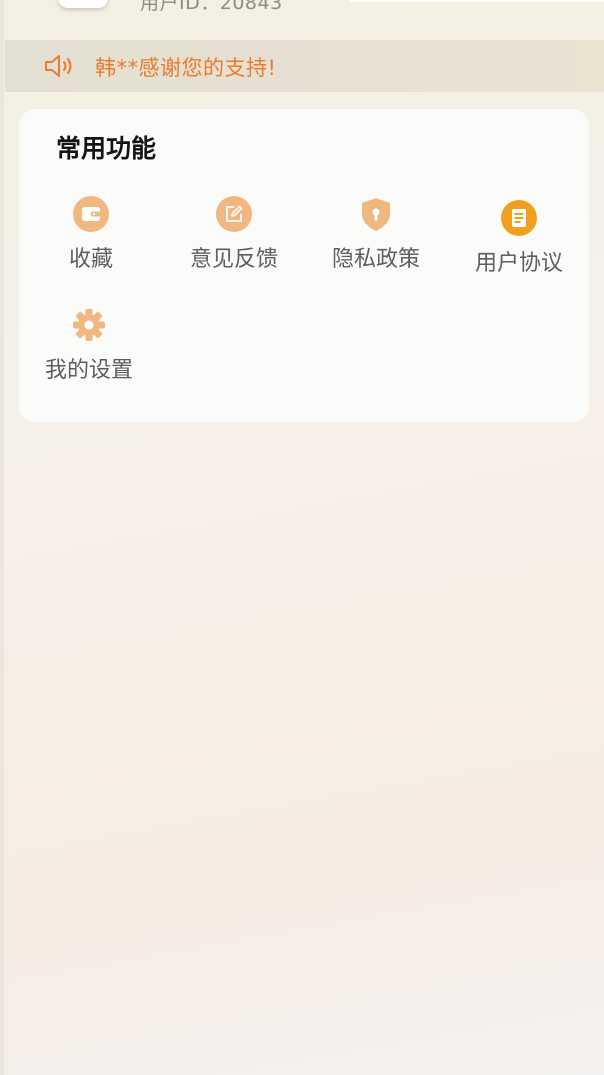  I want to click on page-edge, so click(2, 537).